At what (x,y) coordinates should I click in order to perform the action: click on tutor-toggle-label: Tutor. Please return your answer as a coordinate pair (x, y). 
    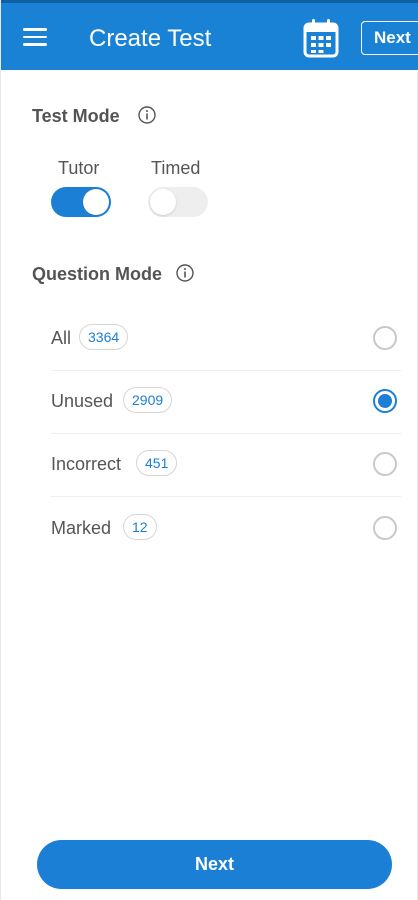
    Looking at the image, I should click on (79, 168).